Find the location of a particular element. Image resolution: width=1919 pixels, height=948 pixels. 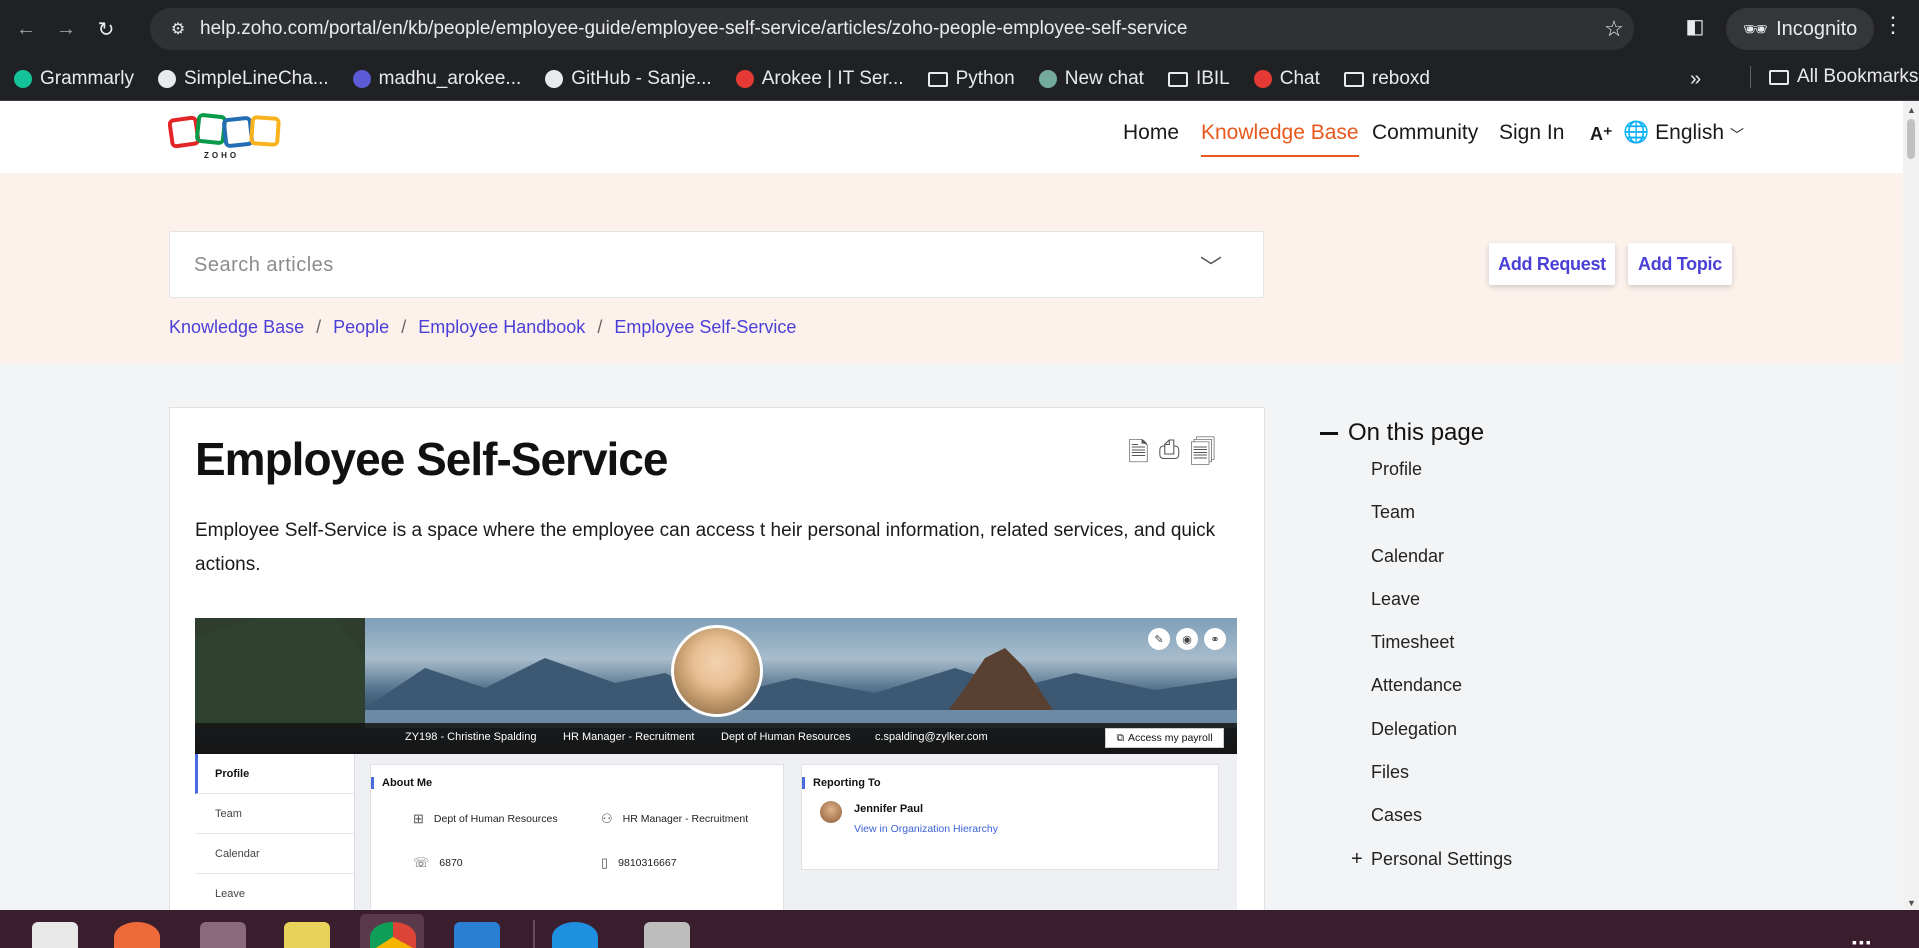

screenshot-sidebar-item: Calendar is located at coordinates (274, 854).